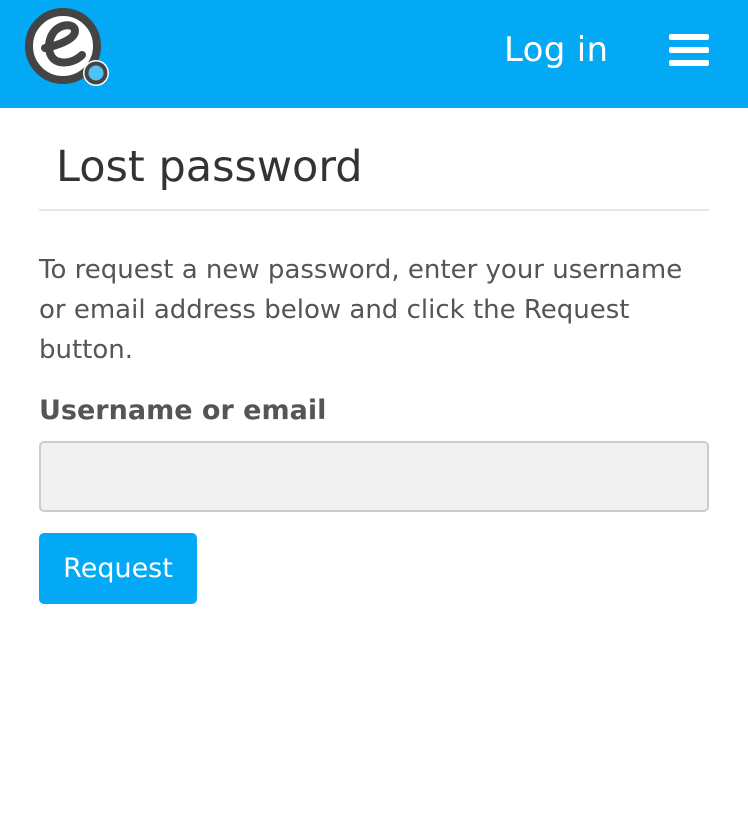  I want to click on username-email-input, so click(374, 476).